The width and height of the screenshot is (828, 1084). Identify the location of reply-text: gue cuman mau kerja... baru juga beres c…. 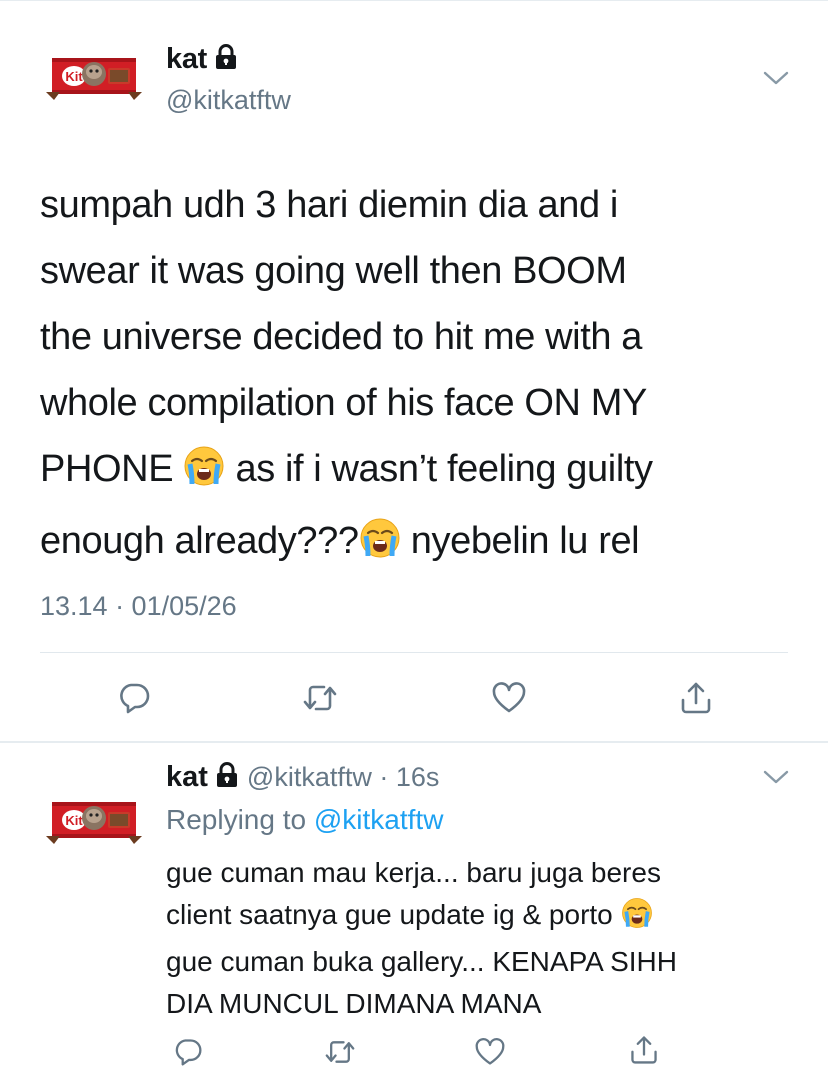
(476, 938).